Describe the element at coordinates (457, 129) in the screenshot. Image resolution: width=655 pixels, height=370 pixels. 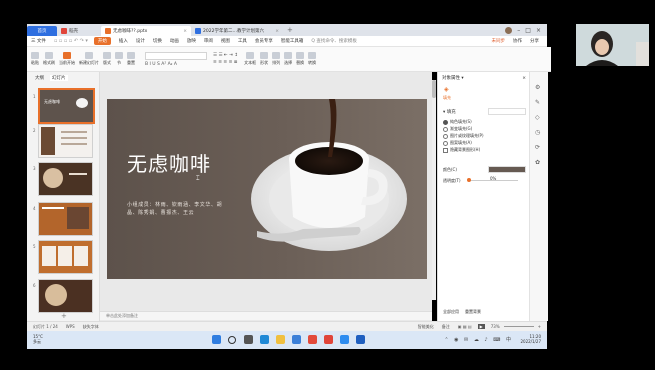
I see `fill-option-gradient: 渐变填充(G)` at that location.